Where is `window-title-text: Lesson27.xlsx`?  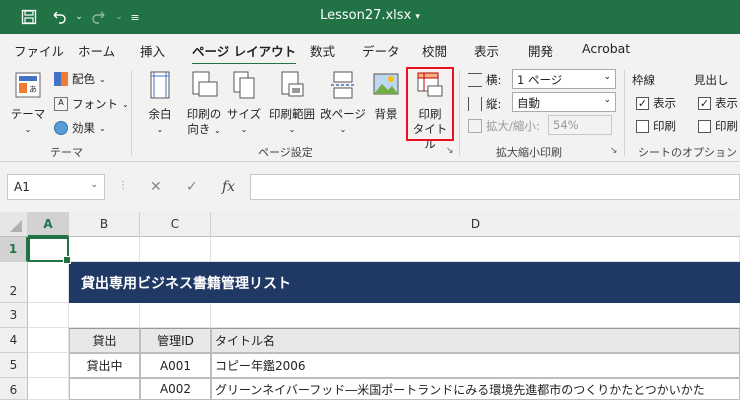
window-title-text: Lesson27.xlsx is located at coordinates (366, 15).